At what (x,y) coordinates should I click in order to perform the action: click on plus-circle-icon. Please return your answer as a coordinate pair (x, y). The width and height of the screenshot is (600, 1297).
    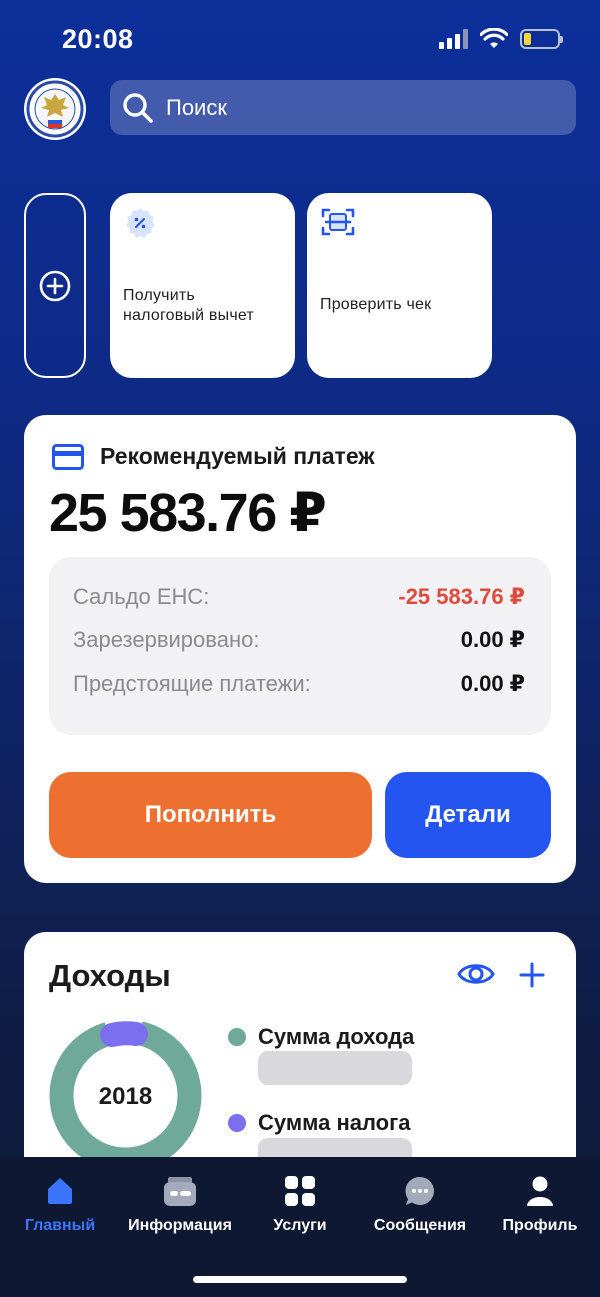
    Looking at the image, I should click on (55, 285).